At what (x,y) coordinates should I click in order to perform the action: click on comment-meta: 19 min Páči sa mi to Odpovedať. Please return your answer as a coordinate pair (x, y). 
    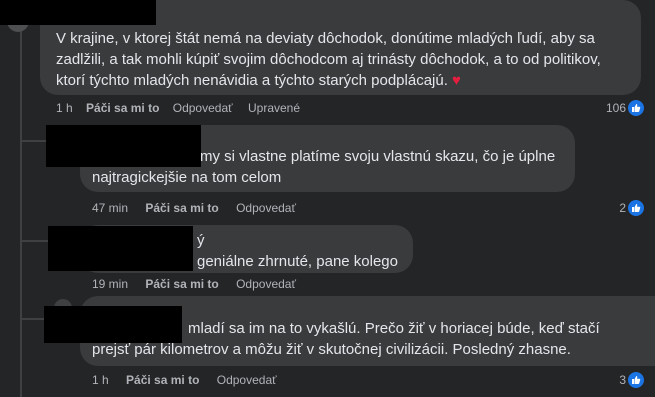
    Looking at the image, I should click on (194, 284).